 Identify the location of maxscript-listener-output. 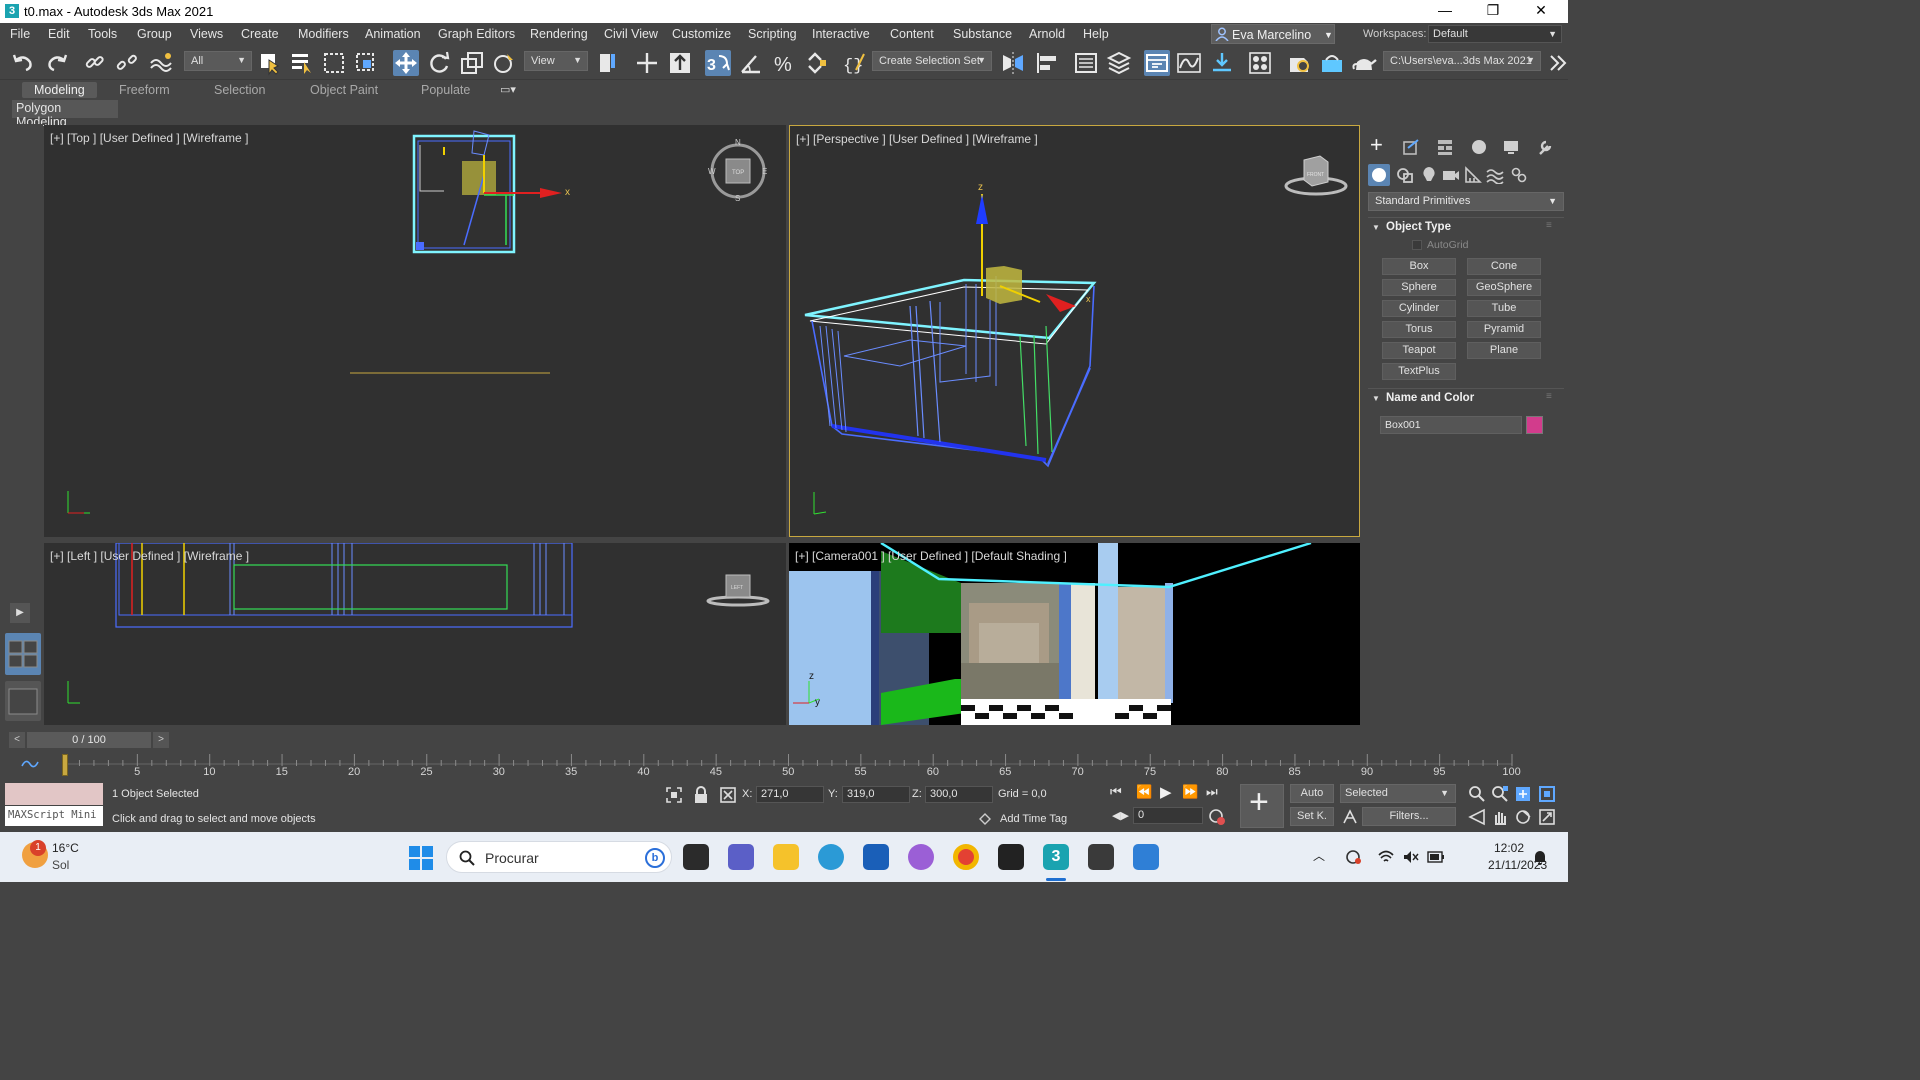
(54, 794).